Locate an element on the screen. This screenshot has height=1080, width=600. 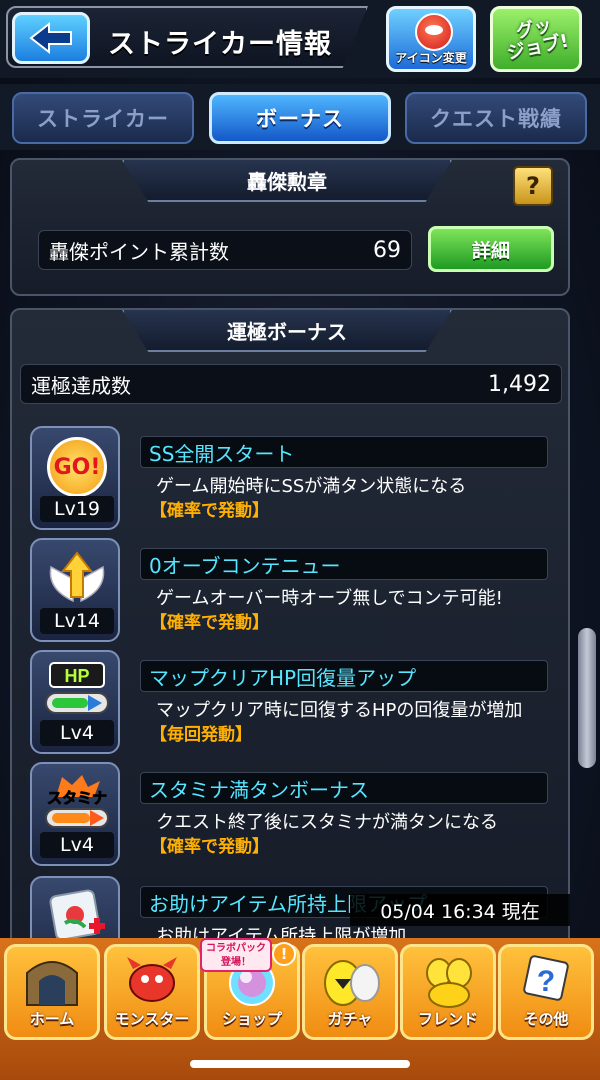
medal-points-value: 69 is located at coordinates (387, 250).